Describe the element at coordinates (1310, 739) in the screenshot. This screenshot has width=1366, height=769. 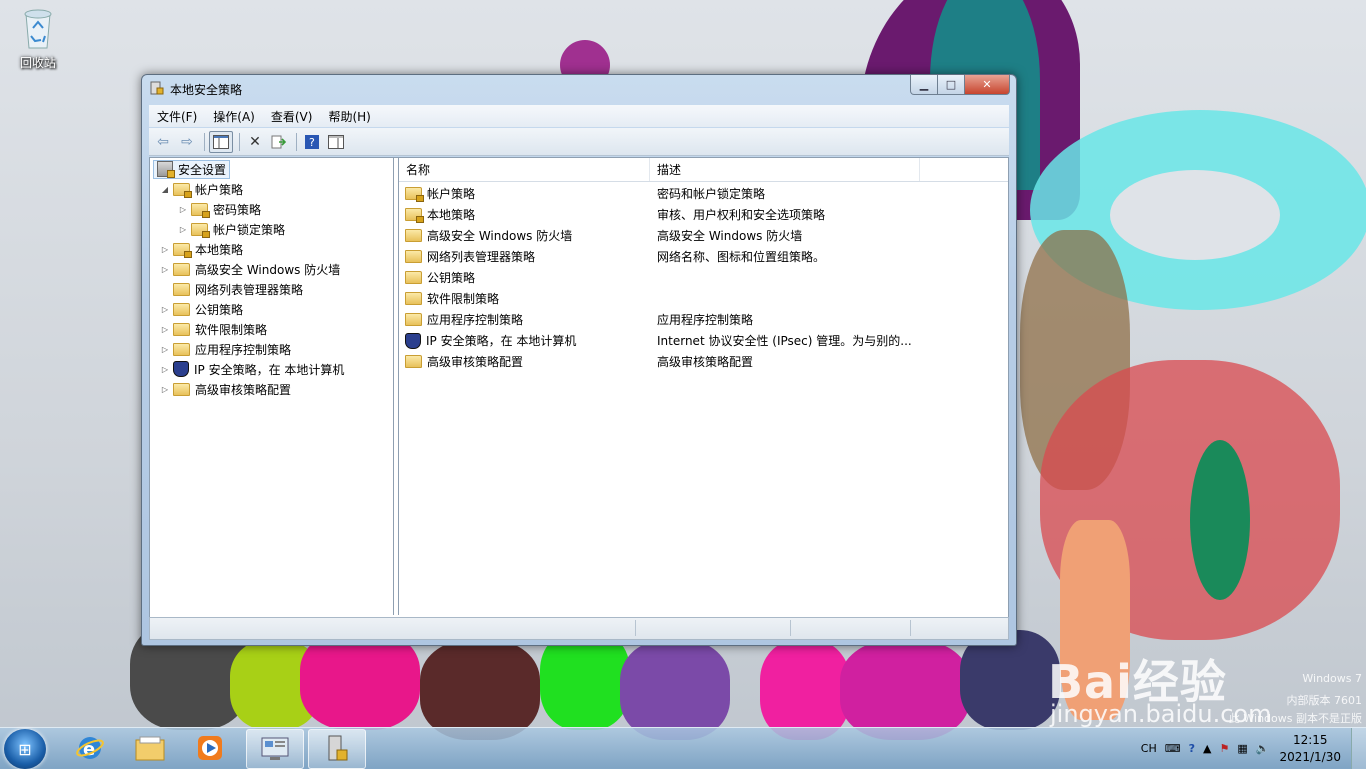
I see `clock-time: 12:15` at that location.